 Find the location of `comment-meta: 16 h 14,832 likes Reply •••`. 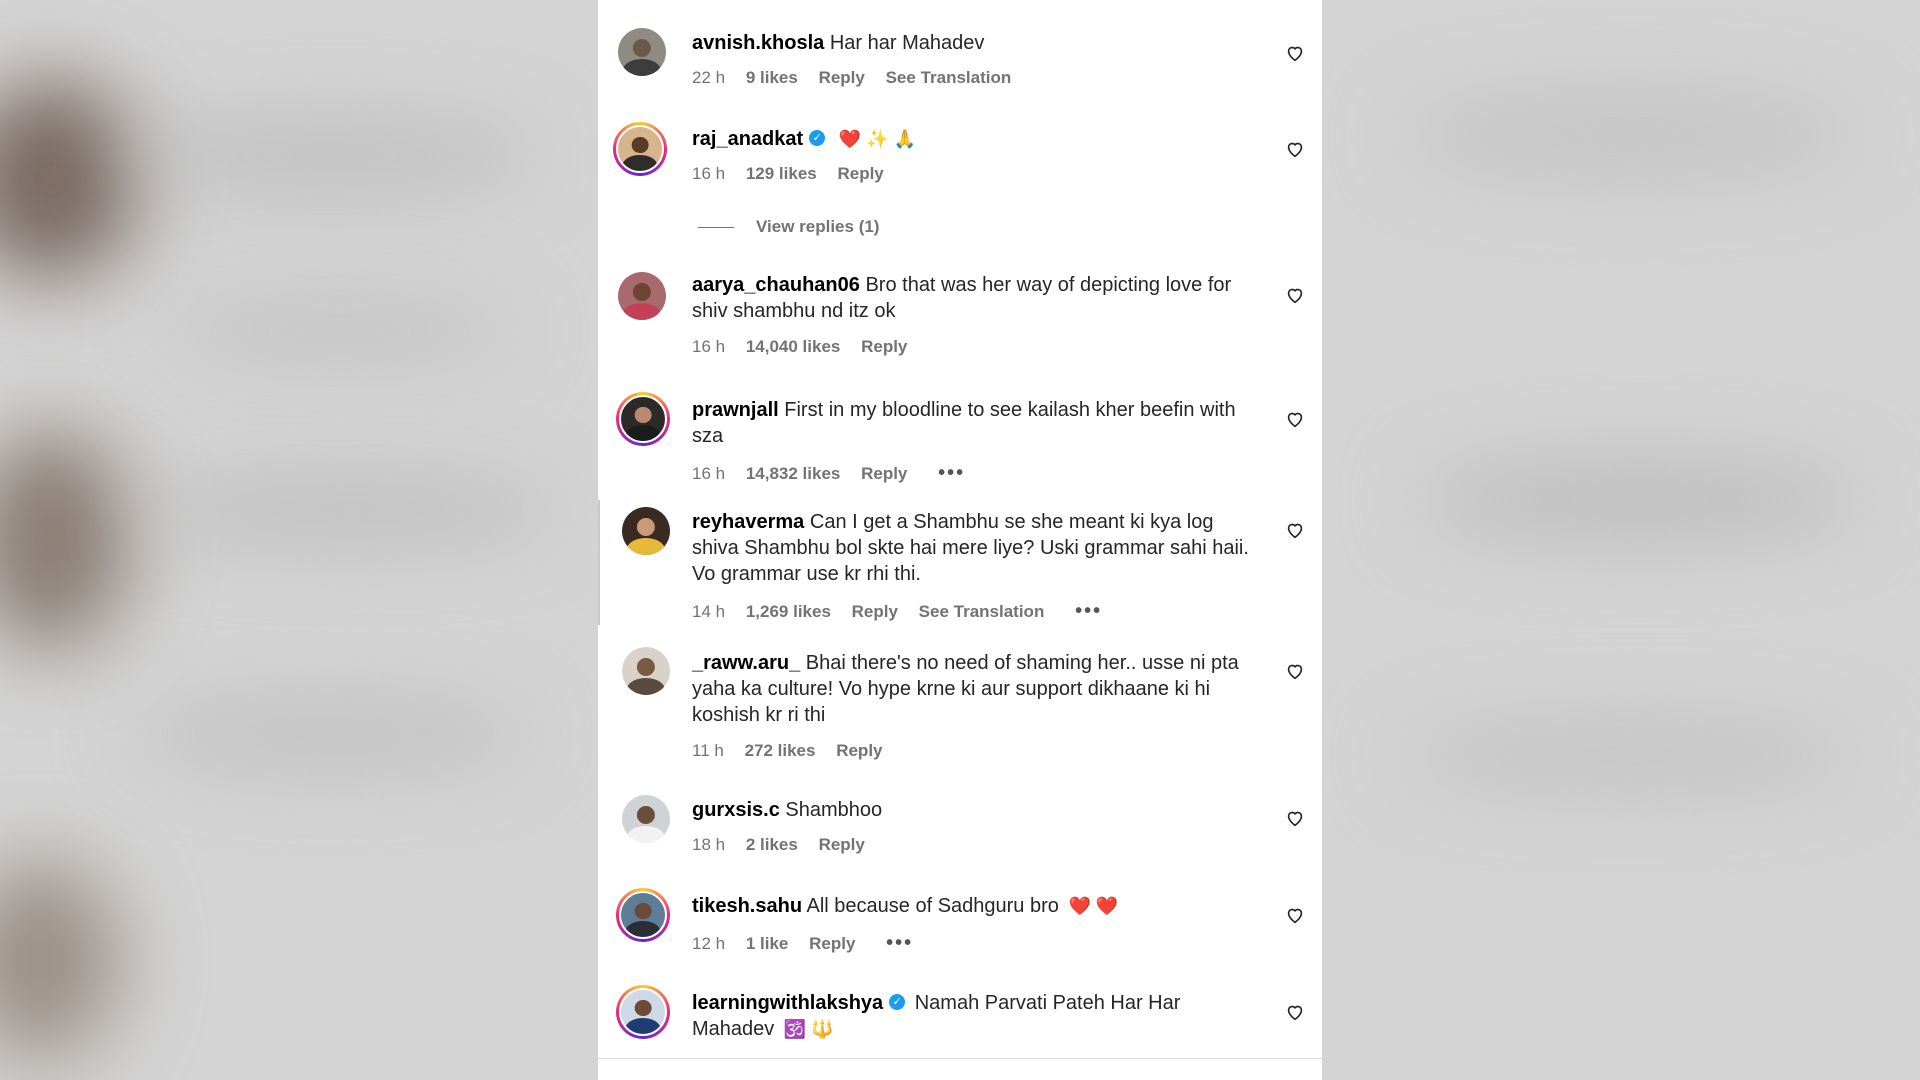

comment-meta: 16 h 14,832 likes Reply ••• is located at coordinates (836, 473).